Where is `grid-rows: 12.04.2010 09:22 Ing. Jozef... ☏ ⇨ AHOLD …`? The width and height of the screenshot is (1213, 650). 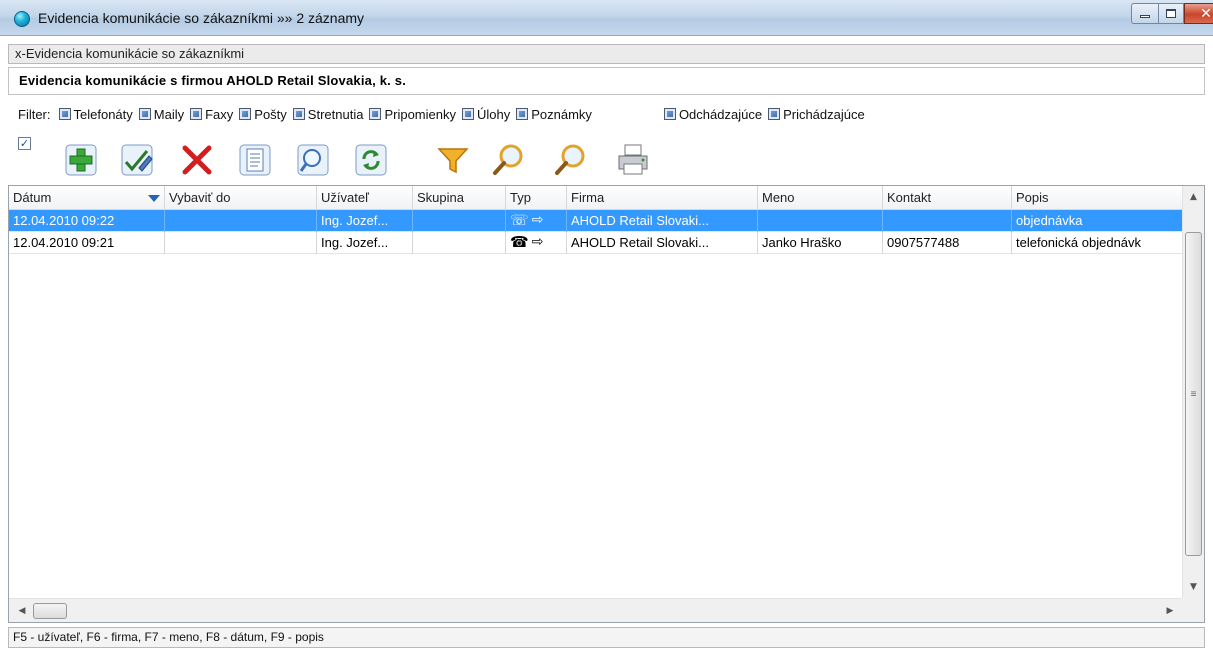 grid-rows: 12.04.2010 09:22 Ing. Jozef... ☏ ⇨ AHOLD … is located at coordinates (596, 232).